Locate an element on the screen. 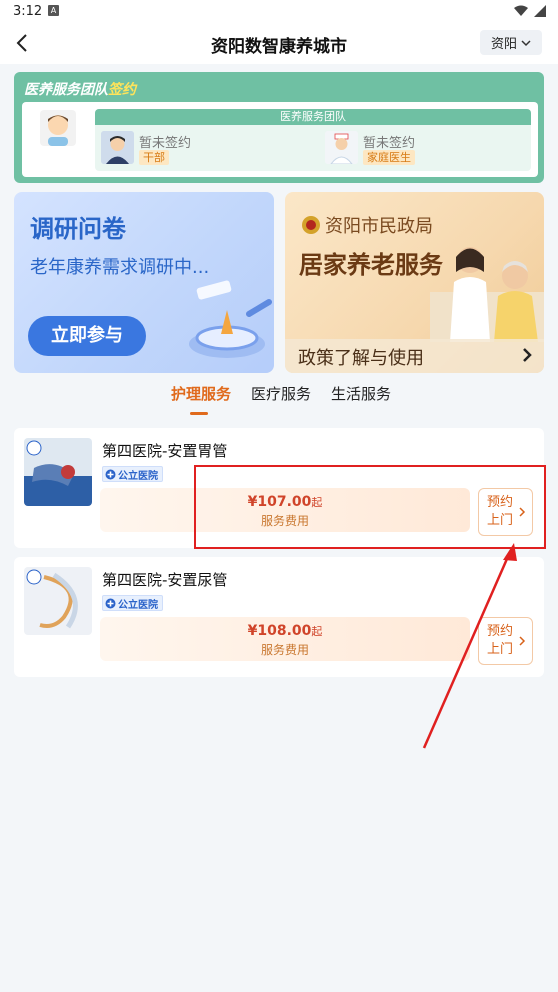  tab-nursing: 护理服务 is located at coordinates (201, 393).